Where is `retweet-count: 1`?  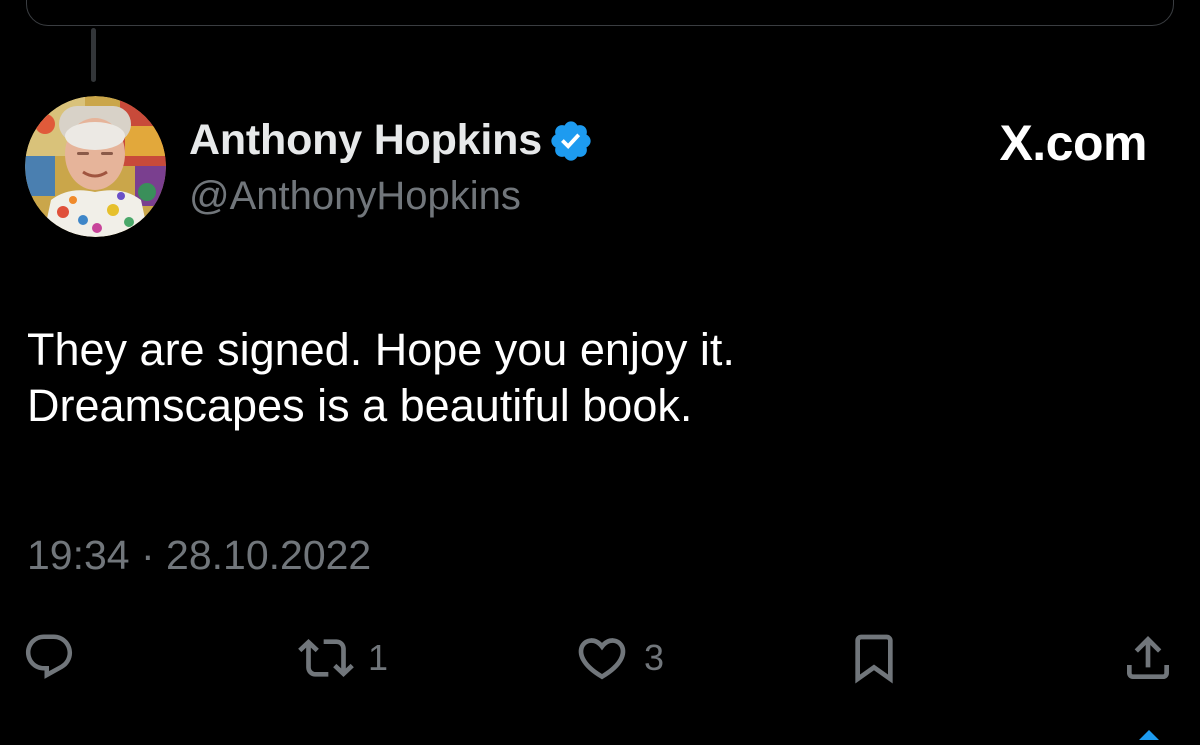
retweet-count: 1 is located at coordinates (378, 657).